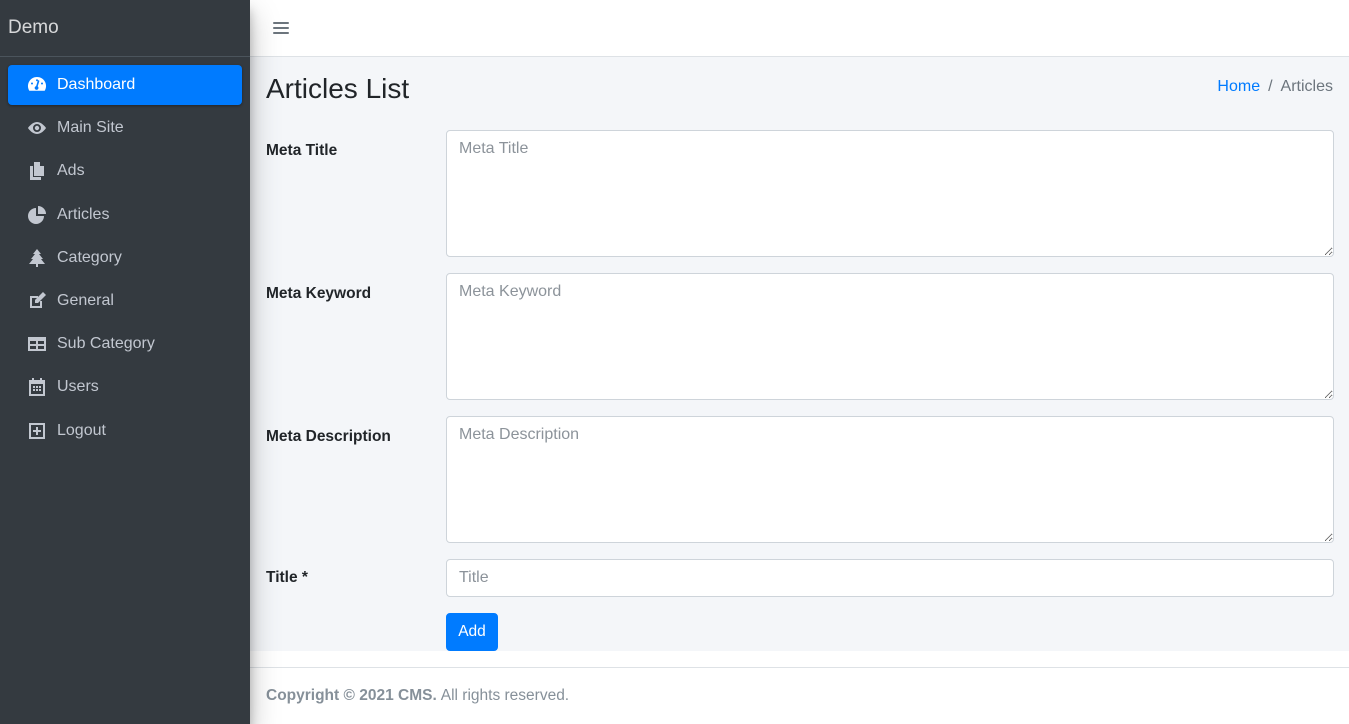 Image resolution: width=1349 pixels, height=724 pixels. What do you see at coordinates (96, 84) in the screenshot?
I see `sidebar-item-label: Dashboard` at bounding box center [96, 84].